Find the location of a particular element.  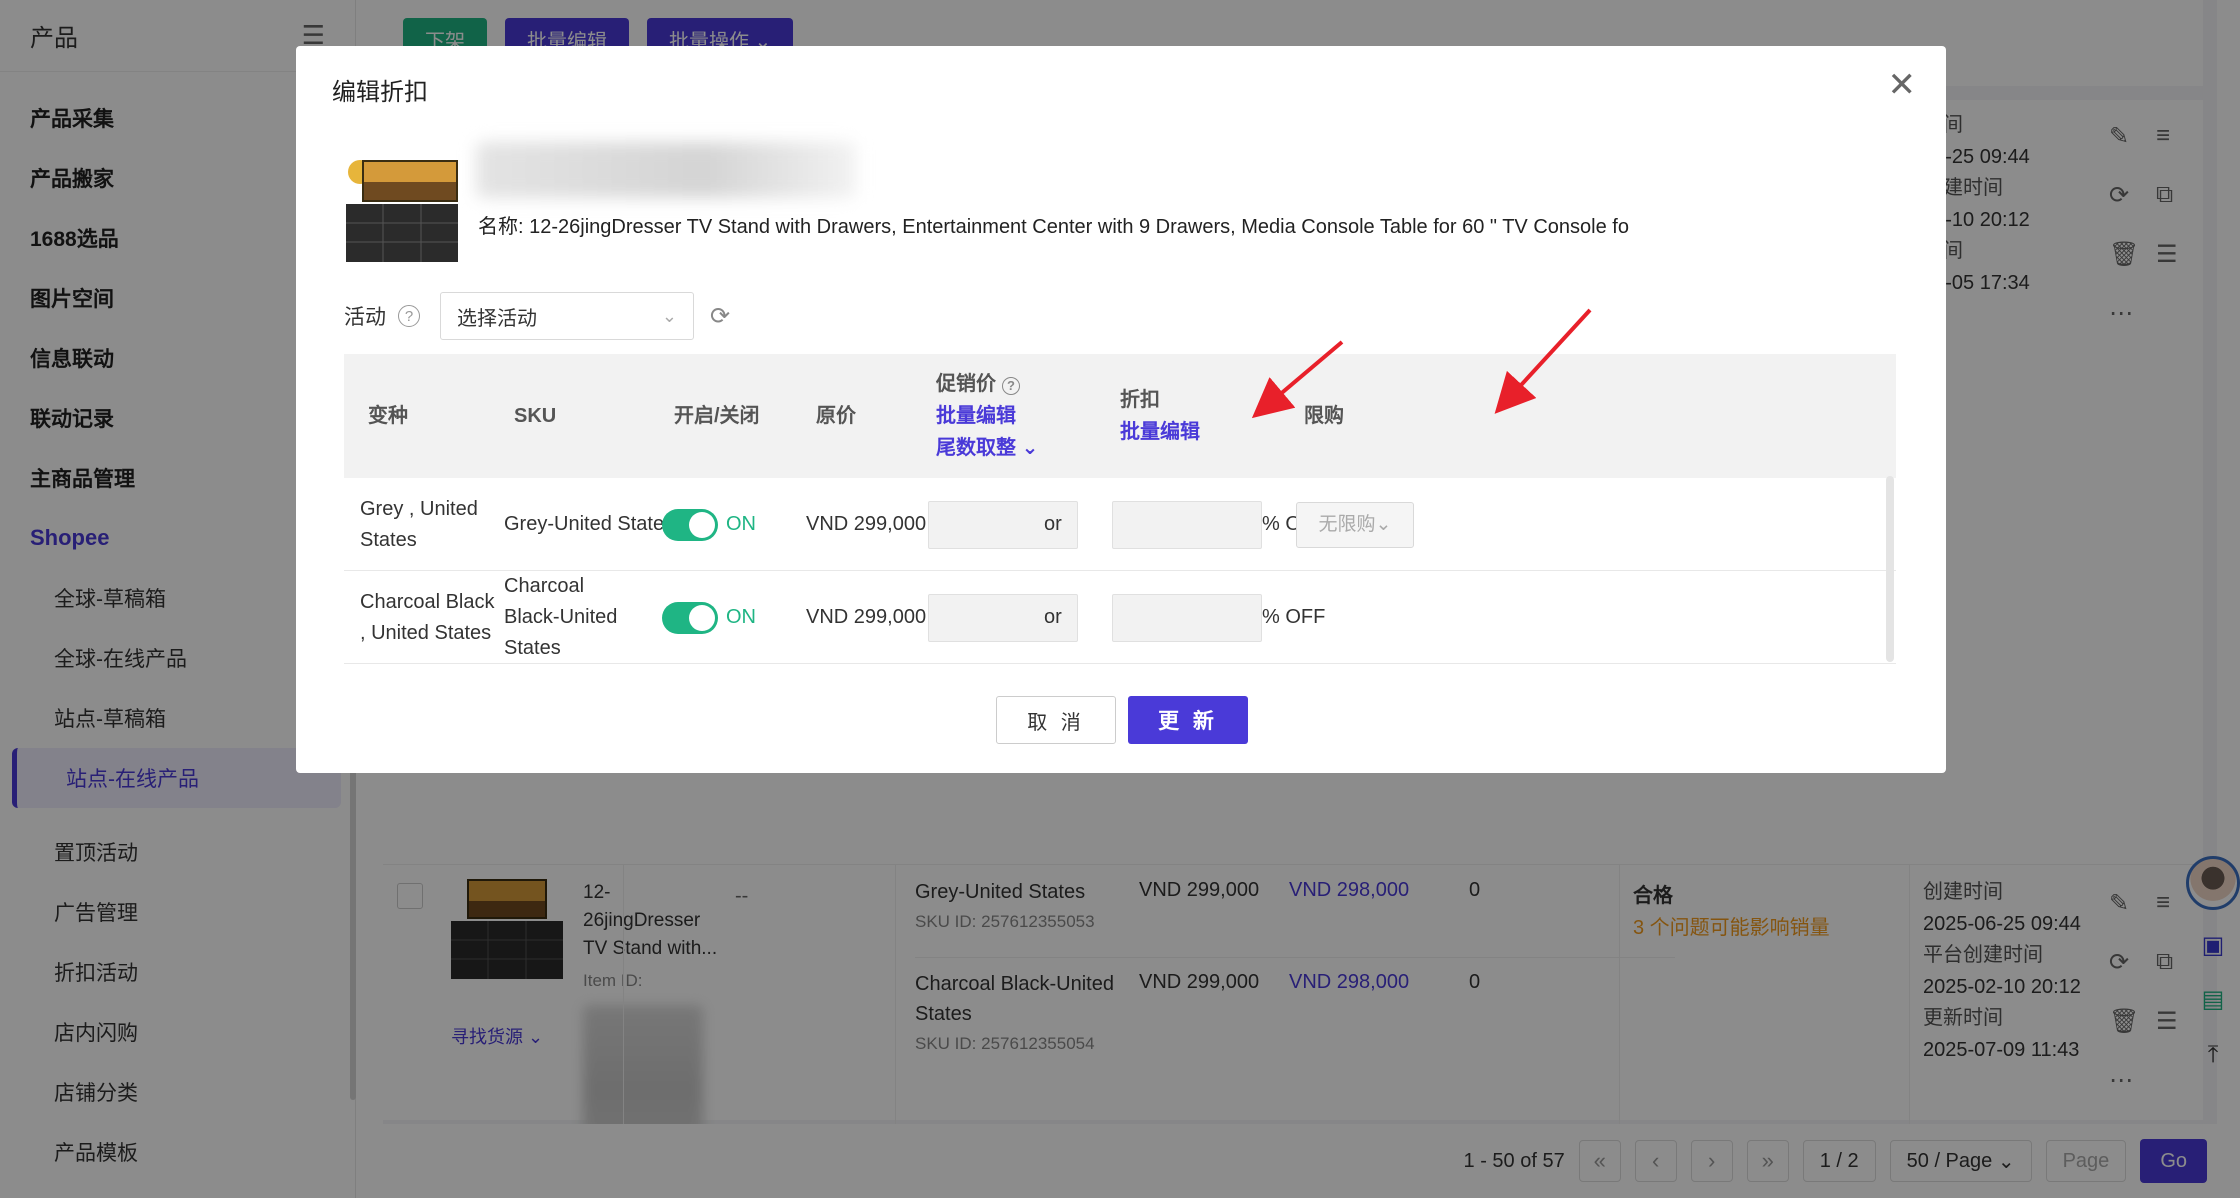

promo-label: 促销价 is located at coordinates (966, 384).